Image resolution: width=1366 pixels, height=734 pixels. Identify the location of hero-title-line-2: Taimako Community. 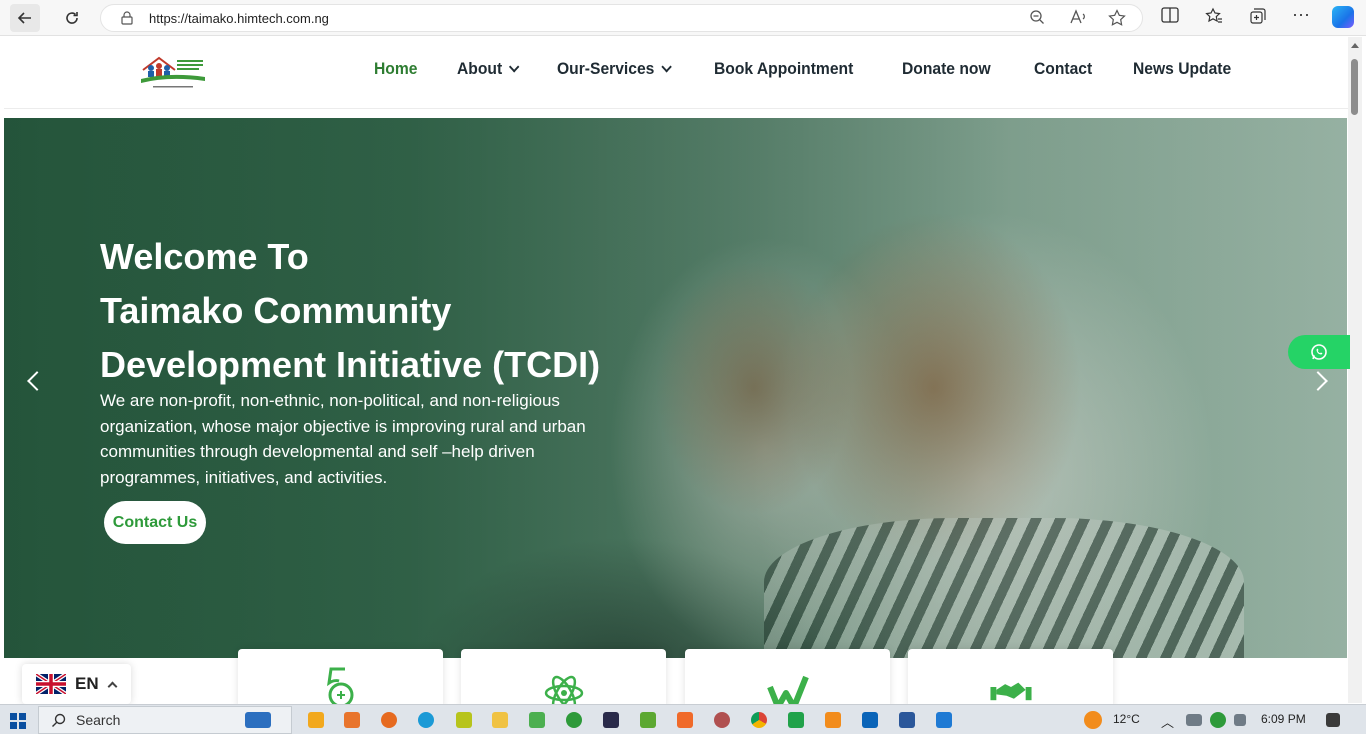
(276, 310).